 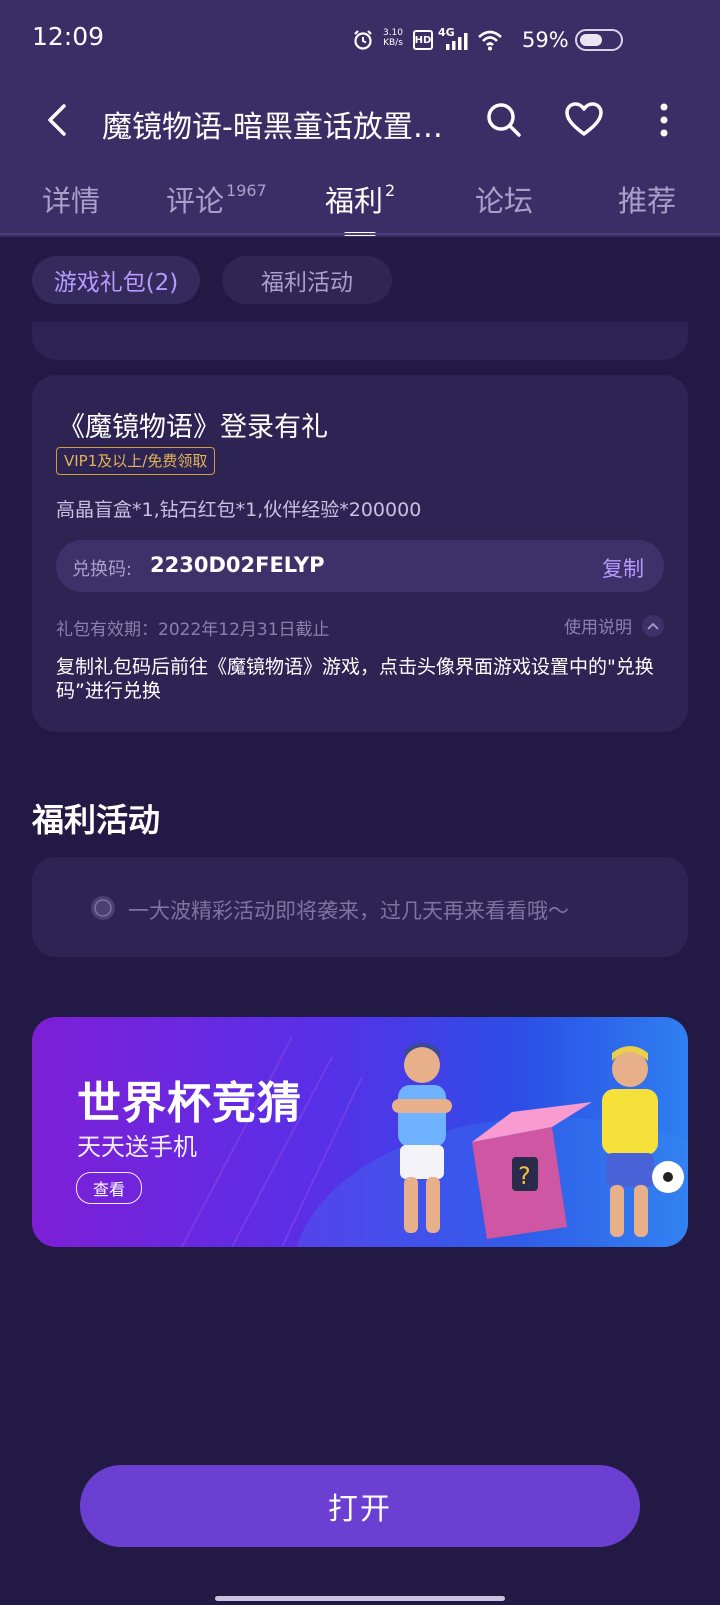 I want to click on tabs-divider, so click(x=360, y=234).